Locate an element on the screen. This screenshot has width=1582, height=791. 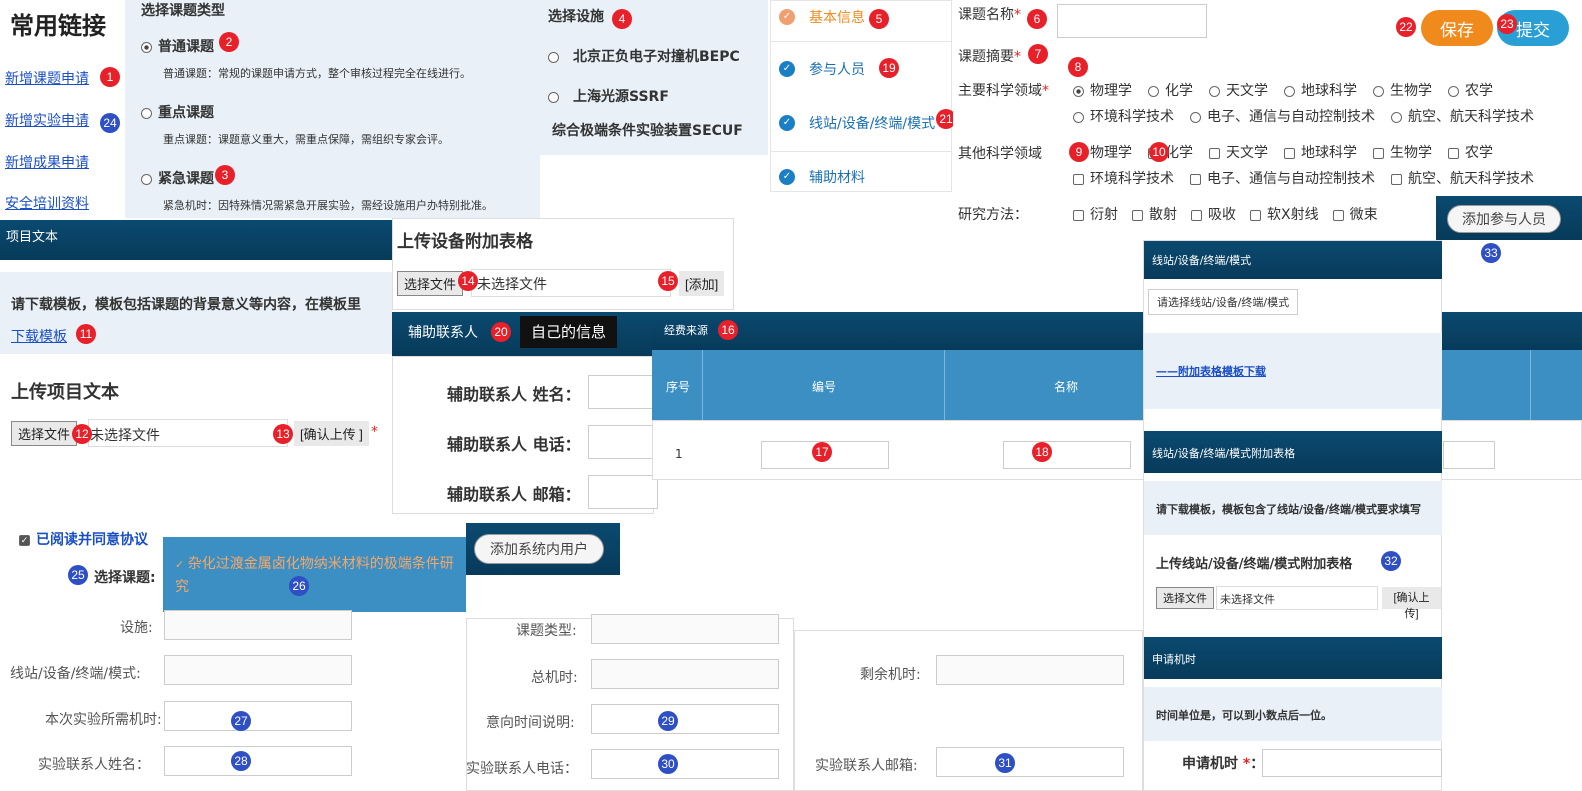
radio-astronomy: 天文学 is located at coordinates (1238, 91).